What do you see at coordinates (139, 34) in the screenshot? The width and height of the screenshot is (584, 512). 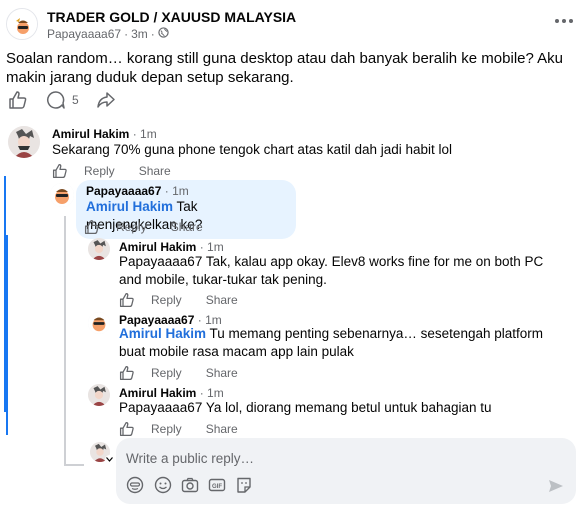 I see `post-time: 3m` at bounding box center [139, 34].